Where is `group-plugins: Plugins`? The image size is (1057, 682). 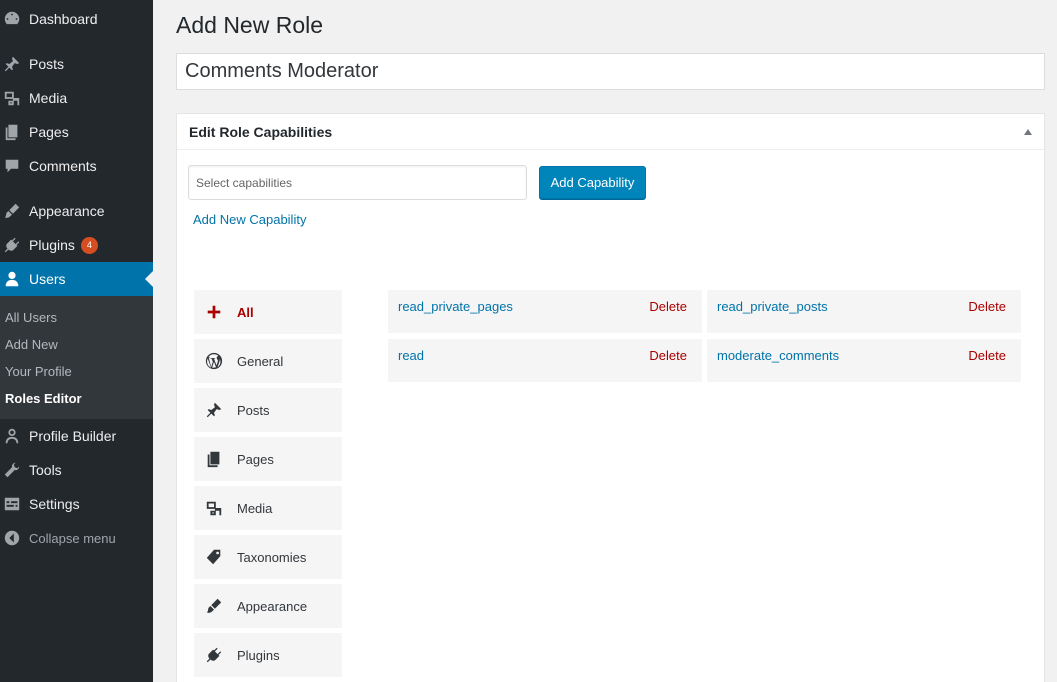 group-plugins: Plugins is located at coordinates (268, 655).